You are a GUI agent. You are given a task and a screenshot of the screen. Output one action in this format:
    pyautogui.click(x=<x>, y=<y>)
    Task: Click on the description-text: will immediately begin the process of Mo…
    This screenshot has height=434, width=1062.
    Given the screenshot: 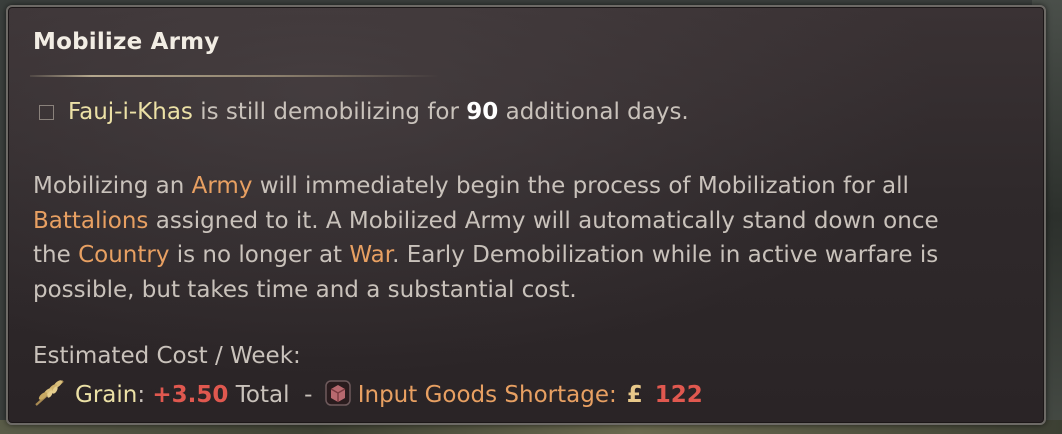 What is the action you would take?
    pyautogui.click(x=580, y=186)
    